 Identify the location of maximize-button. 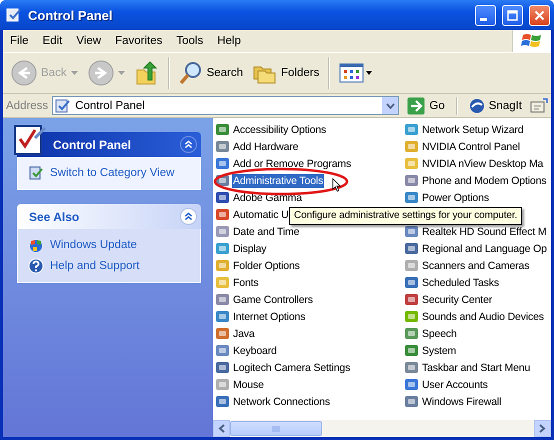
(512, 15).